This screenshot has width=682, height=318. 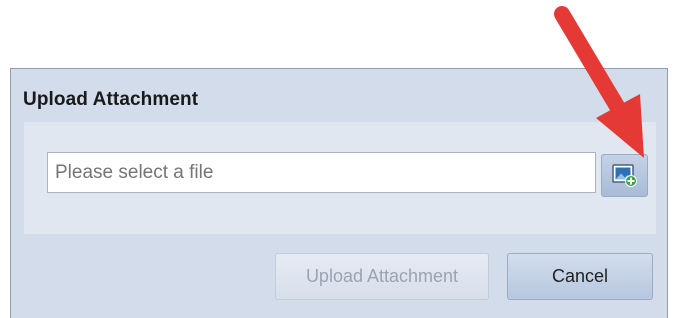 What do you see at coordinates (580, 276) in the screenshot?
I see `cancel-button: Cancel` at bounding box center [580, 276].